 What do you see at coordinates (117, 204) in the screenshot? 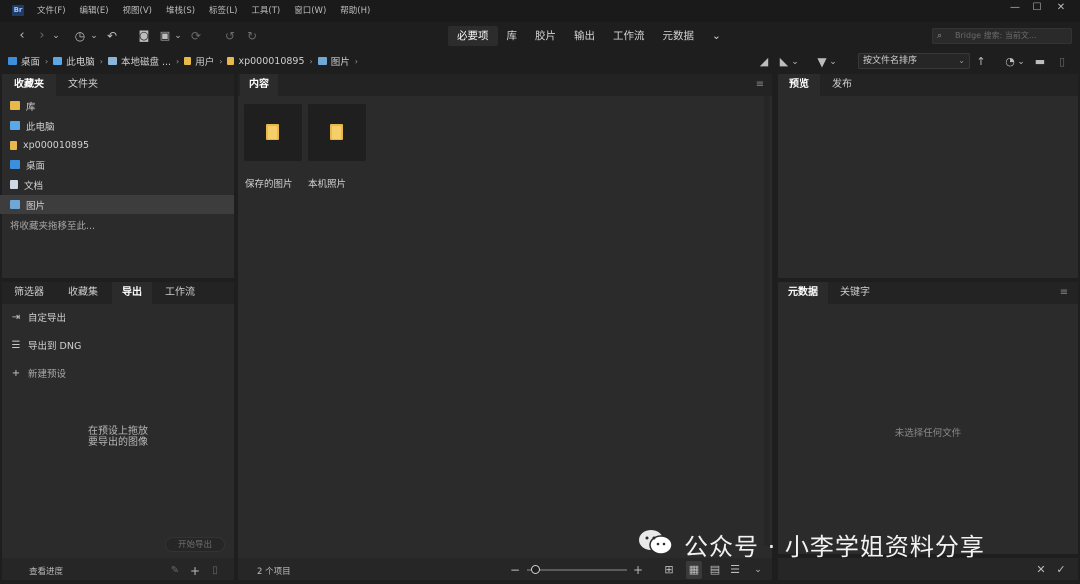
I see `favorite-item-pictures: 图片` at bounding box center [117, 204].